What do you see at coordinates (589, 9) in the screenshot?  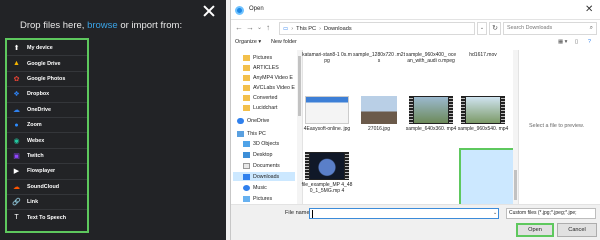 I see `dialog-close-icon: ✕` at bounding box center [589, 9].